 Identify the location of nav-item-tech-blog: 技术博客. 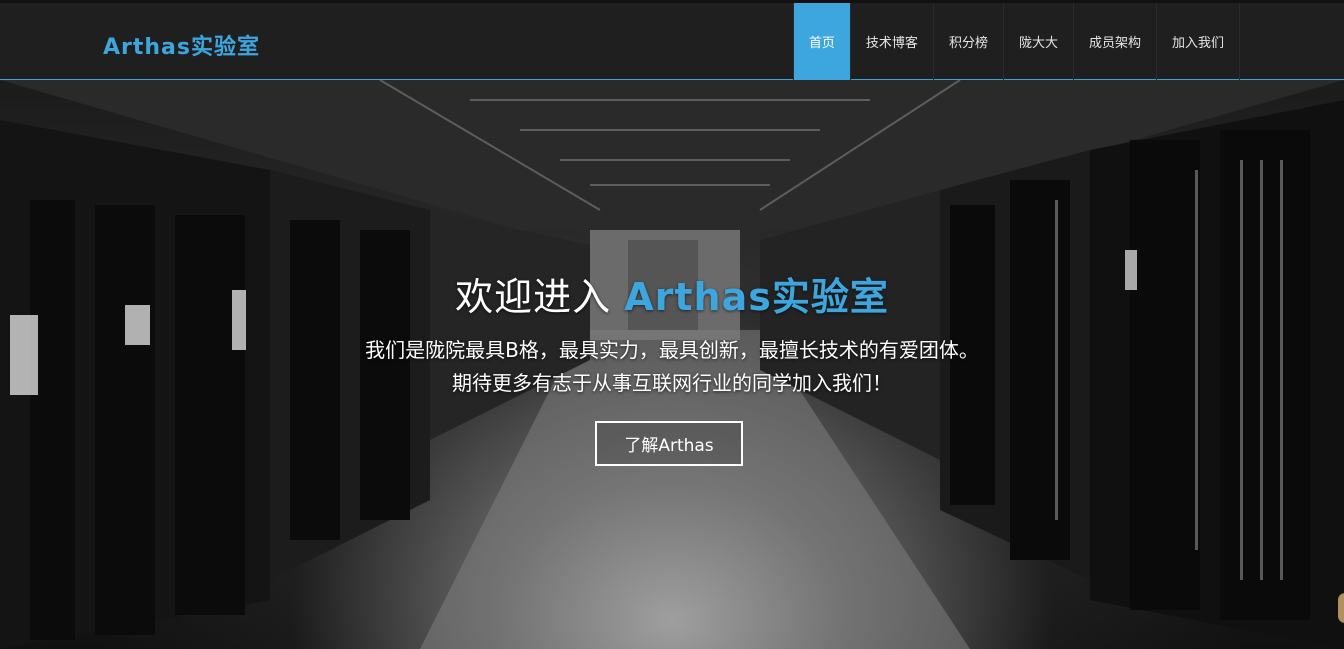
(891, 41).